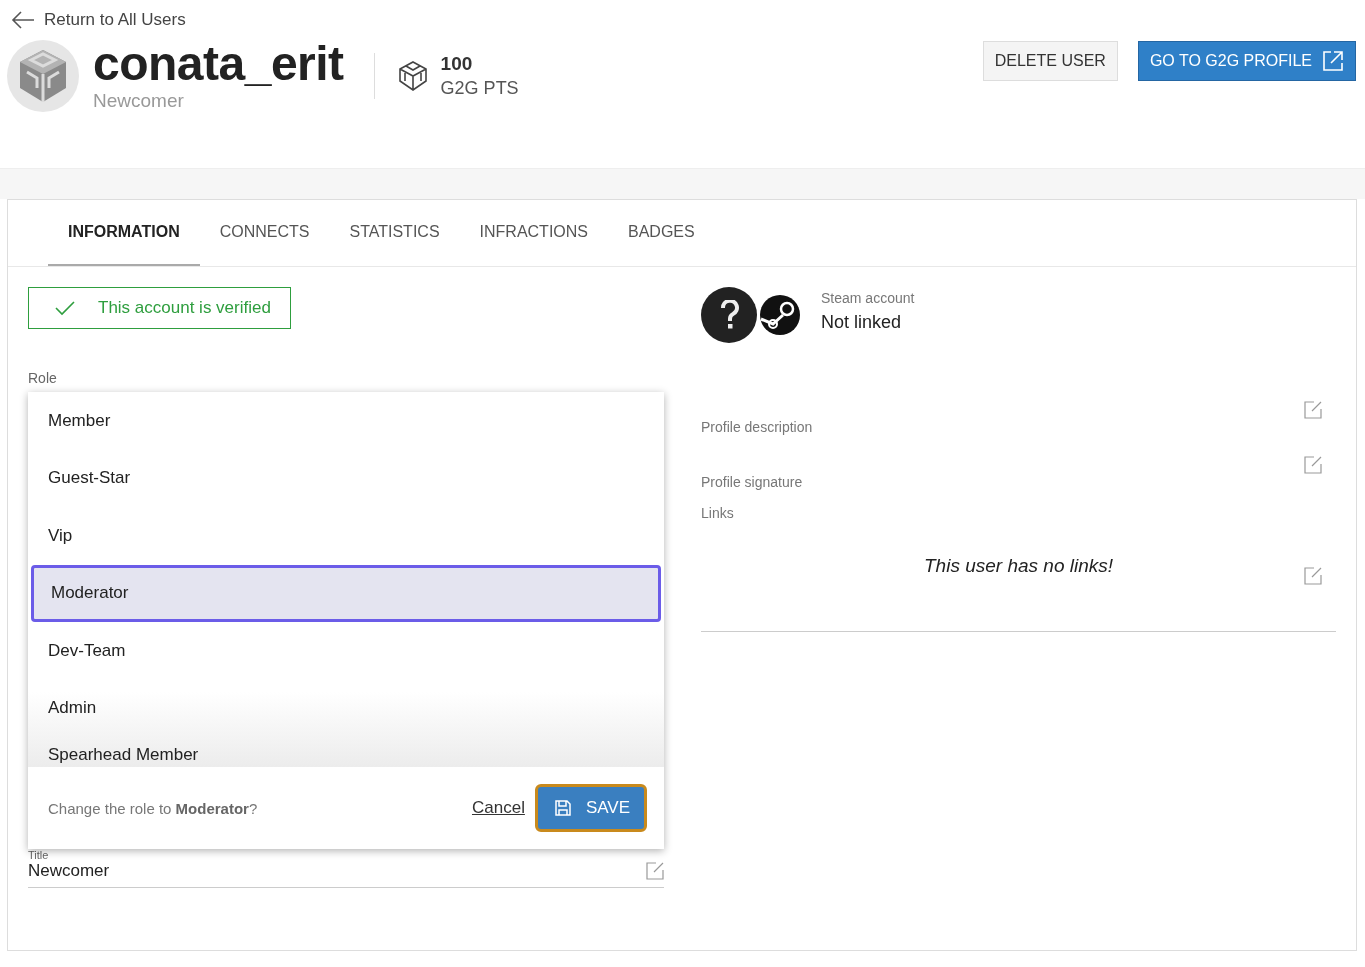 This screenshot has height=967, width=1365. Describe the element at coordinates (479, 88) in the screenshot. I see `points-unit: G2G PTS` at that location.